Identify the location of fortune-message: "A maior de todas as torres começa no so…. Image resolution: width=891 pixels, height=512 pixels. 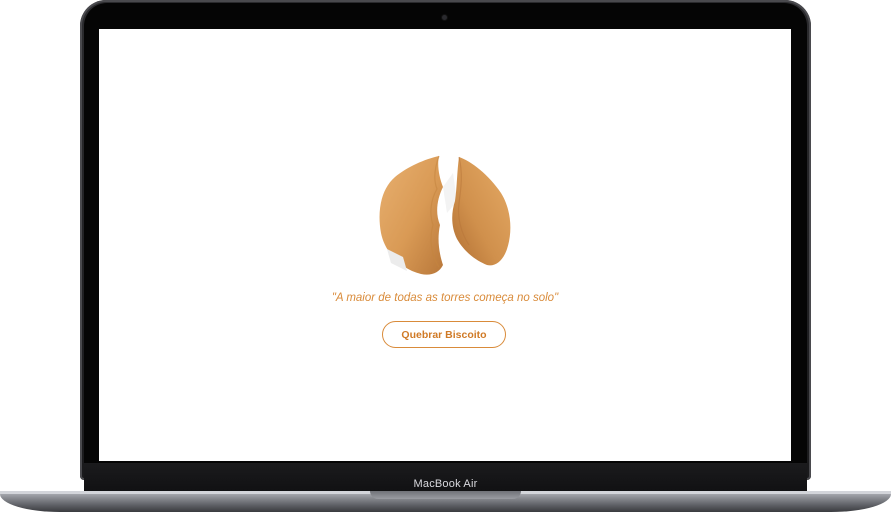
(445, 298).